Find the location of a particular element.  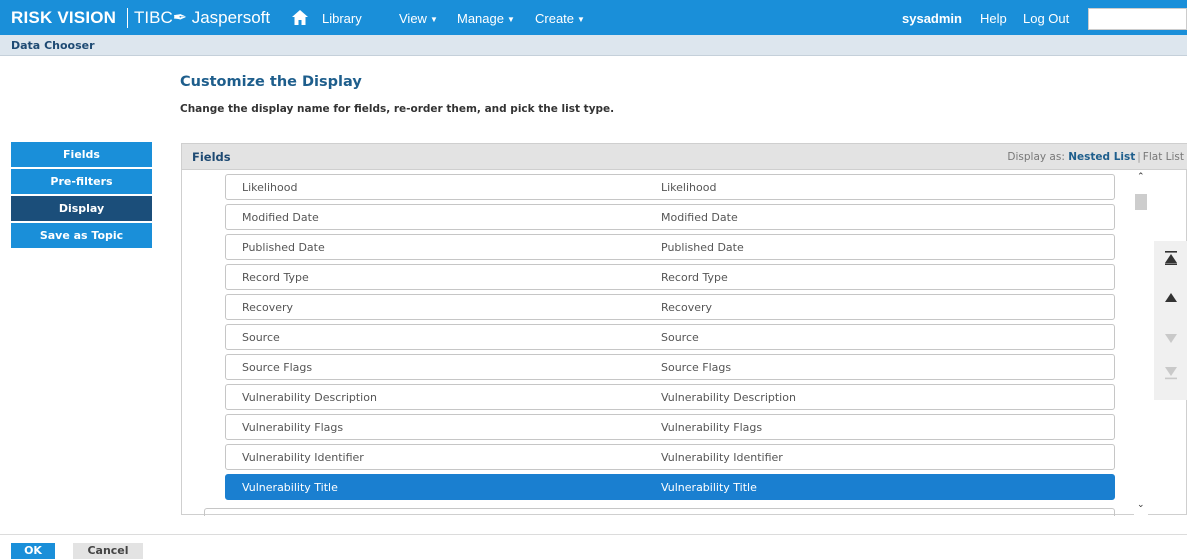

fields-panel-title: Fields is located at coordinates (211, 157).